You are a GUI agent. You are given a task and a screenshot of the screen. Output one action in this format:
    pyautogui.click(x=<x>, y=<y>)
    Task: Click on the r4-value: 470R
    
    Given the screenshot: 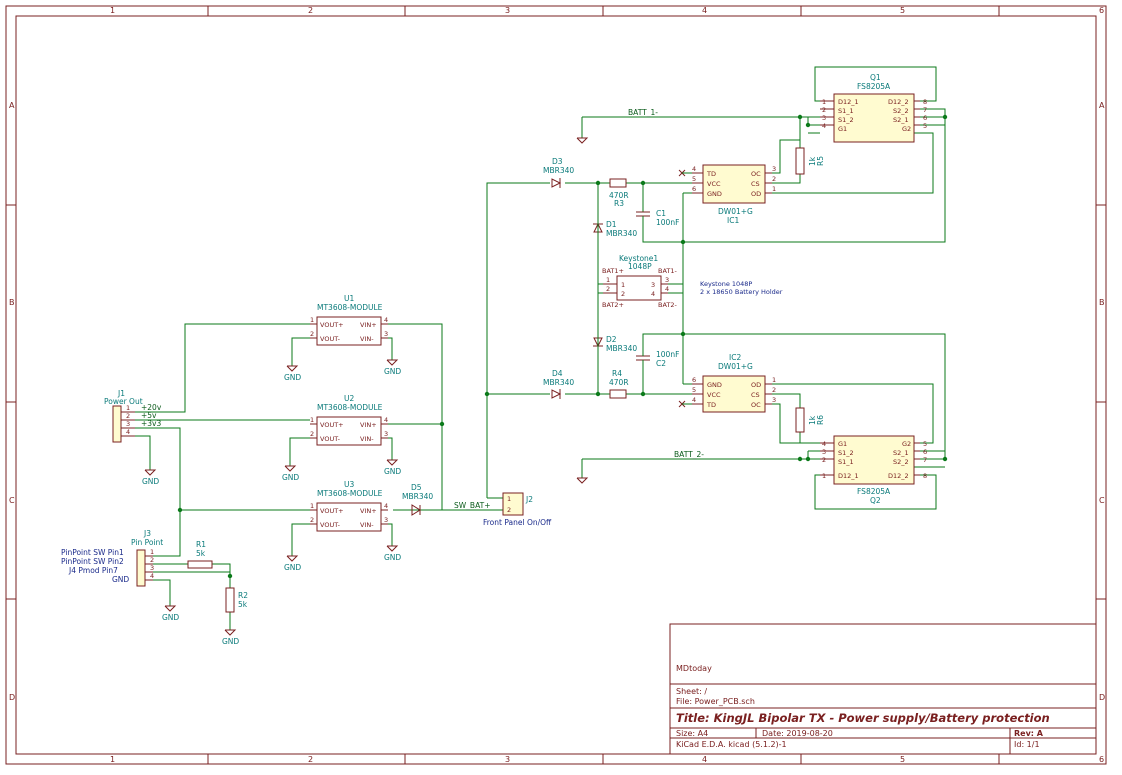 What is the action you would take?
    pyautogui.click(x=619, y=382)
    